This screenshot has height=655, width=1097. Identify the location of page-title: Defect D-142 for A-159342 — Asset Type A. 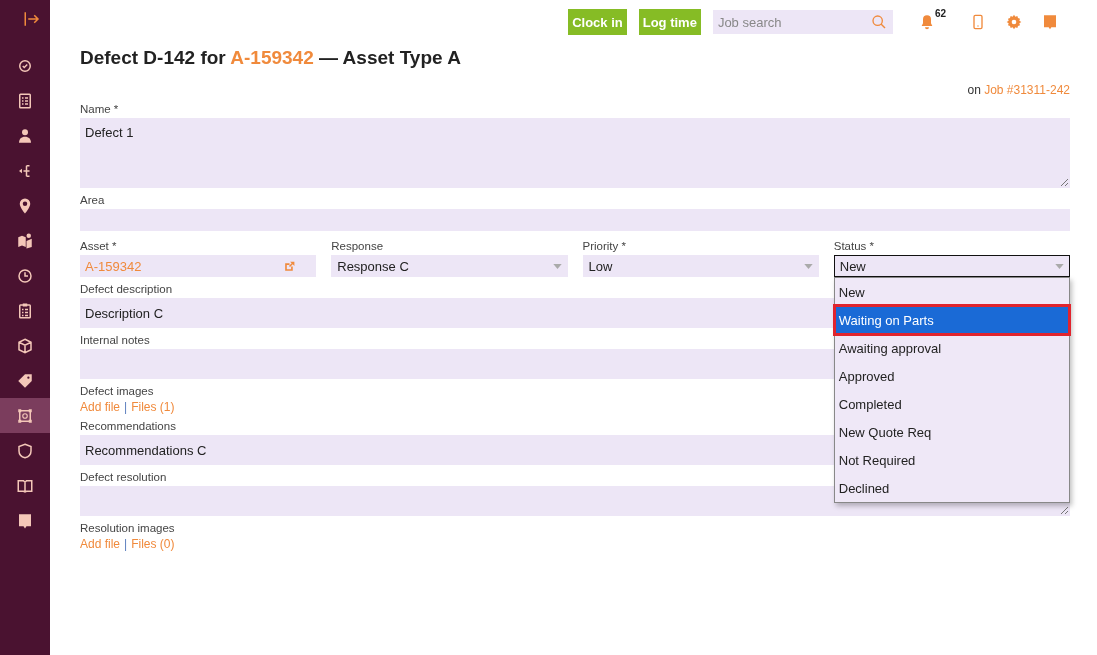
(271, 58).